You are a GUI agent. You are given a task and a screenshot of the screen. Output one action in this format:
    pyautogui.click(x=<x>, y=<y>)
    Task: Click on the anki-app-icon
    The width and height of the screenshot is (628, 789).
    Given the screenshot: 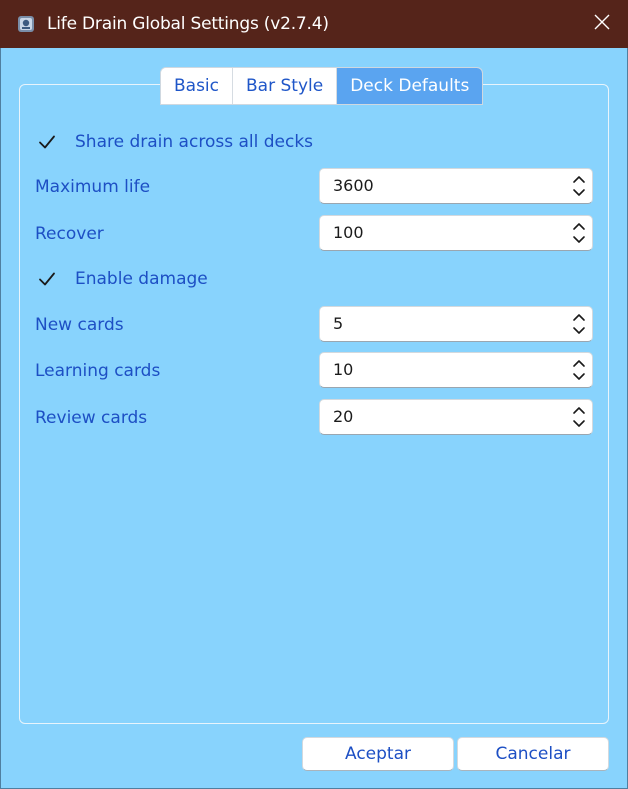 What is the action you would take?
    pyautogui.click(x=26, y=24)
    